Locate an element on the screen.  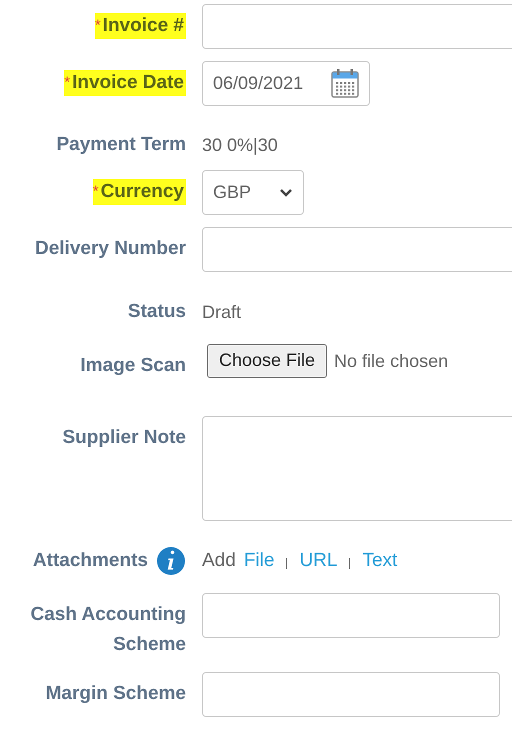
field-label: Attachments is located at coordinates (90, 560).